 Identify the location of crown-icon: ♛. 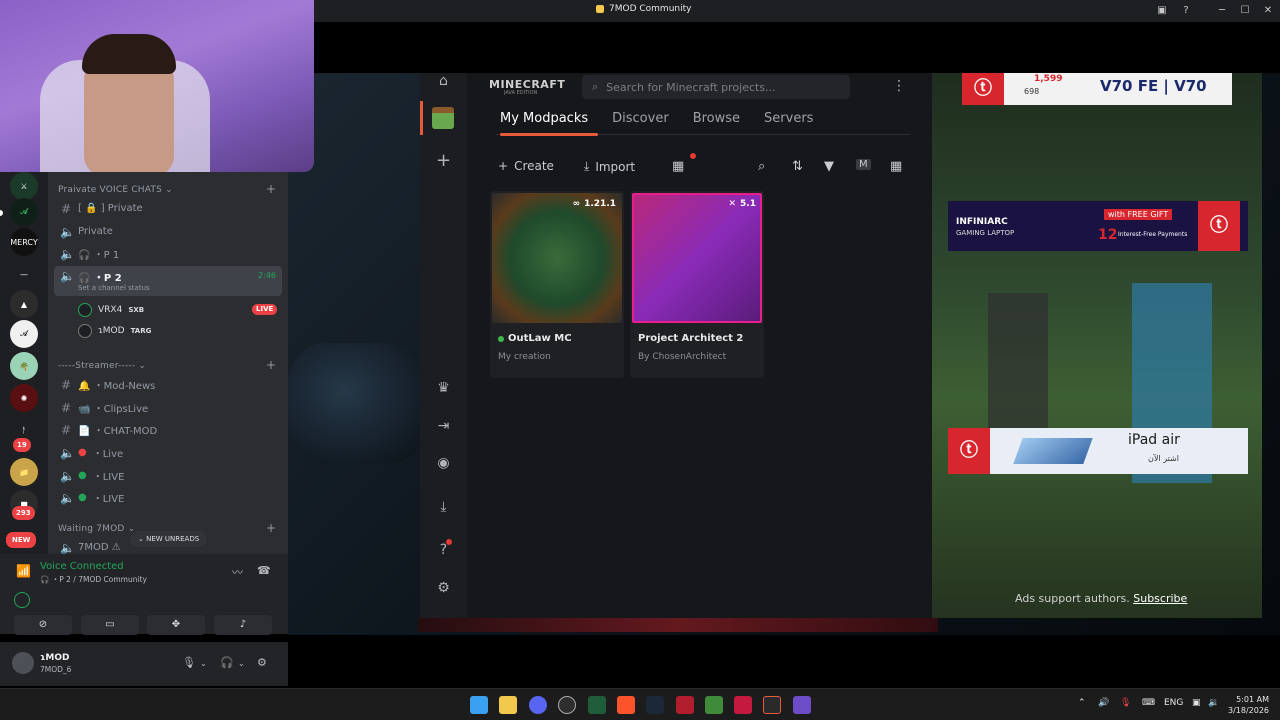
(443, 388).